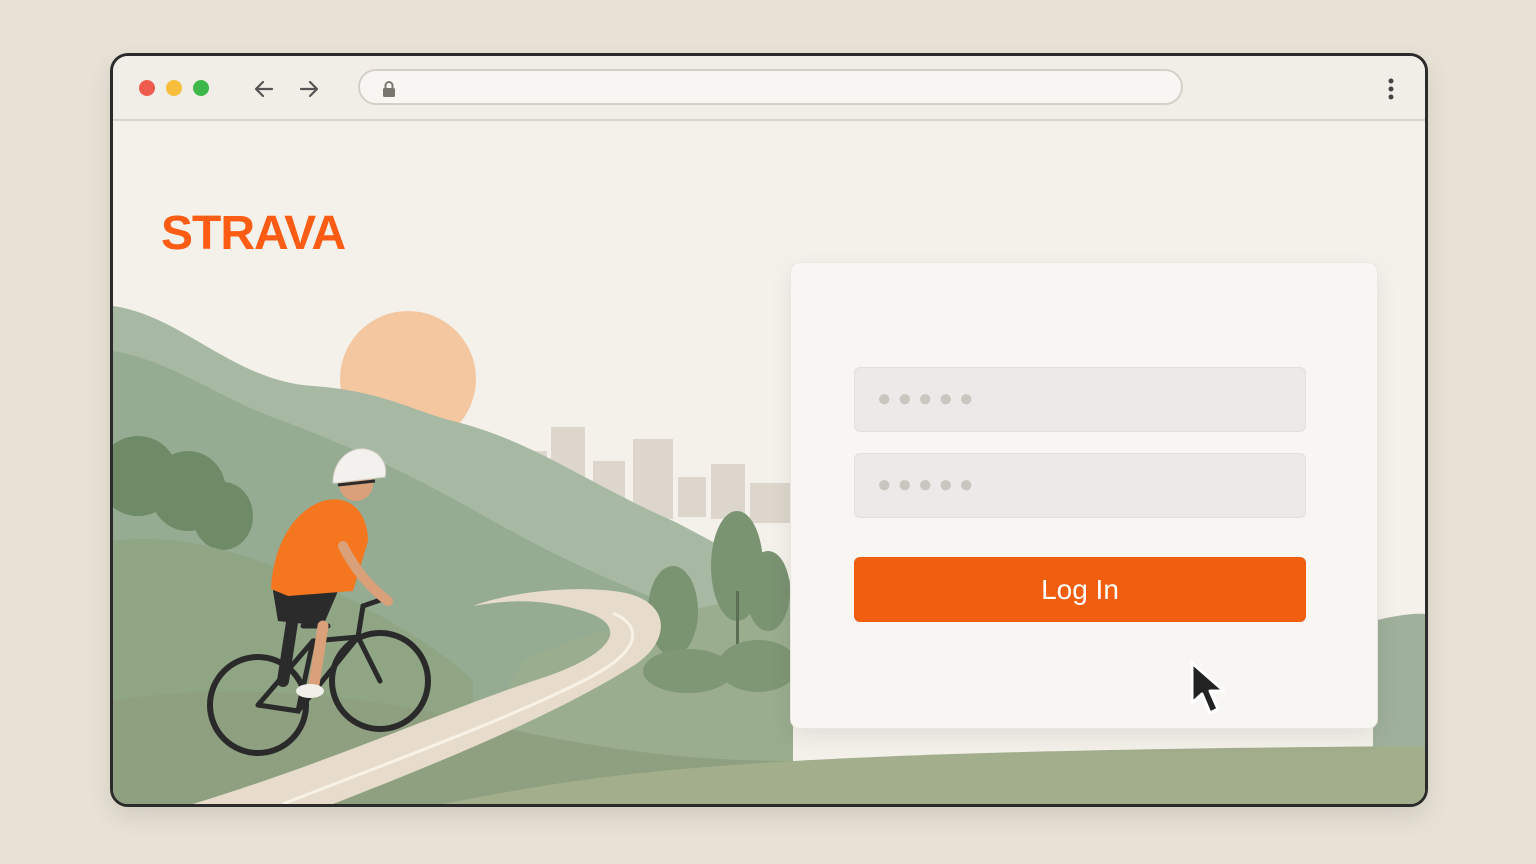  I want to click on browser-toolbar, so click(769, 88).